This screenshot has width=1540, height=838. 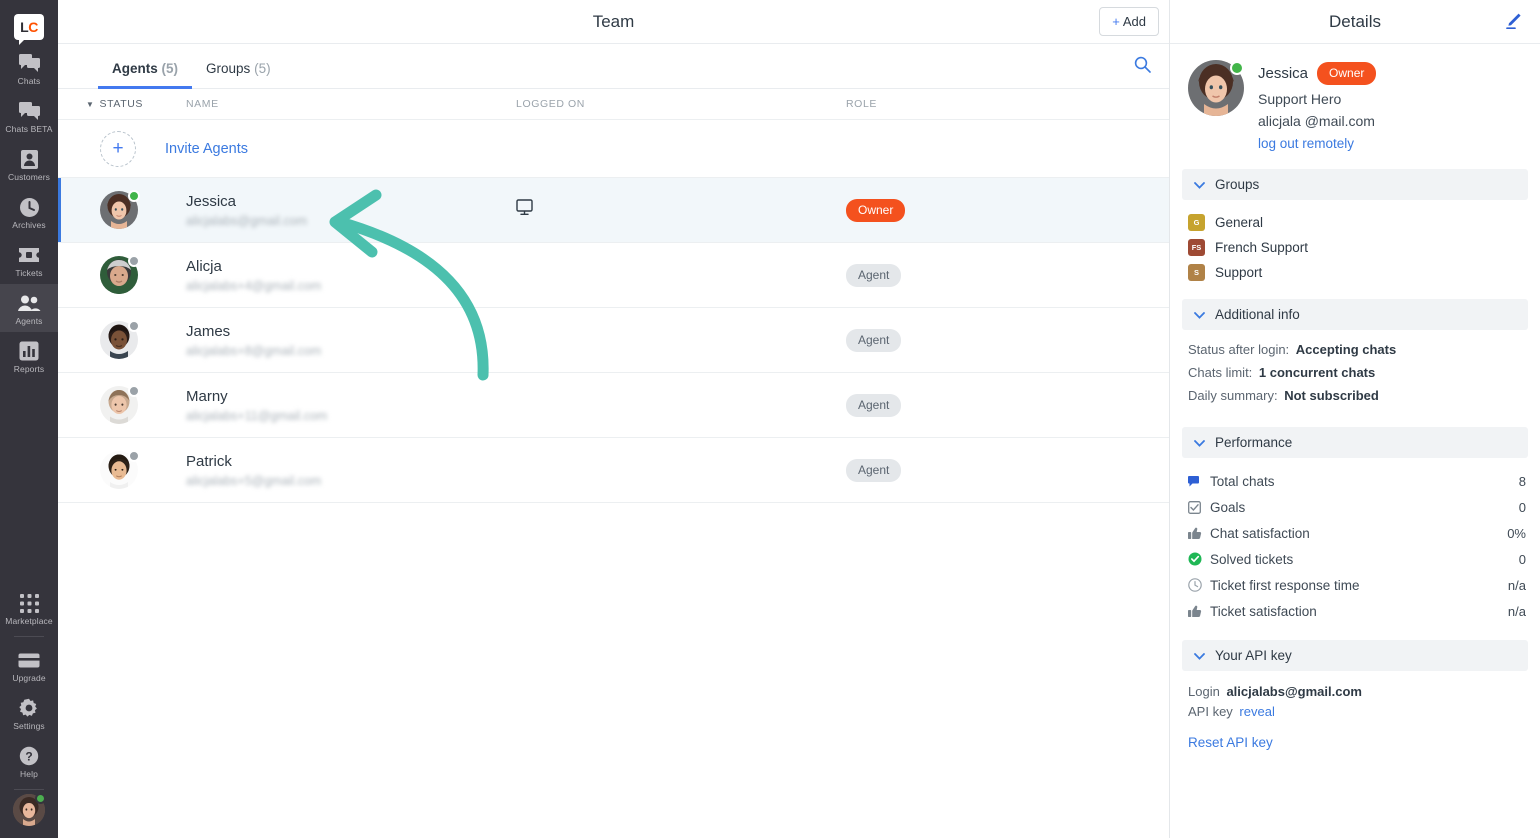 What do you see at coordinates (29, 27) in the screenshot?
I see `app-logo: LC` at bounding box center [29, 27].